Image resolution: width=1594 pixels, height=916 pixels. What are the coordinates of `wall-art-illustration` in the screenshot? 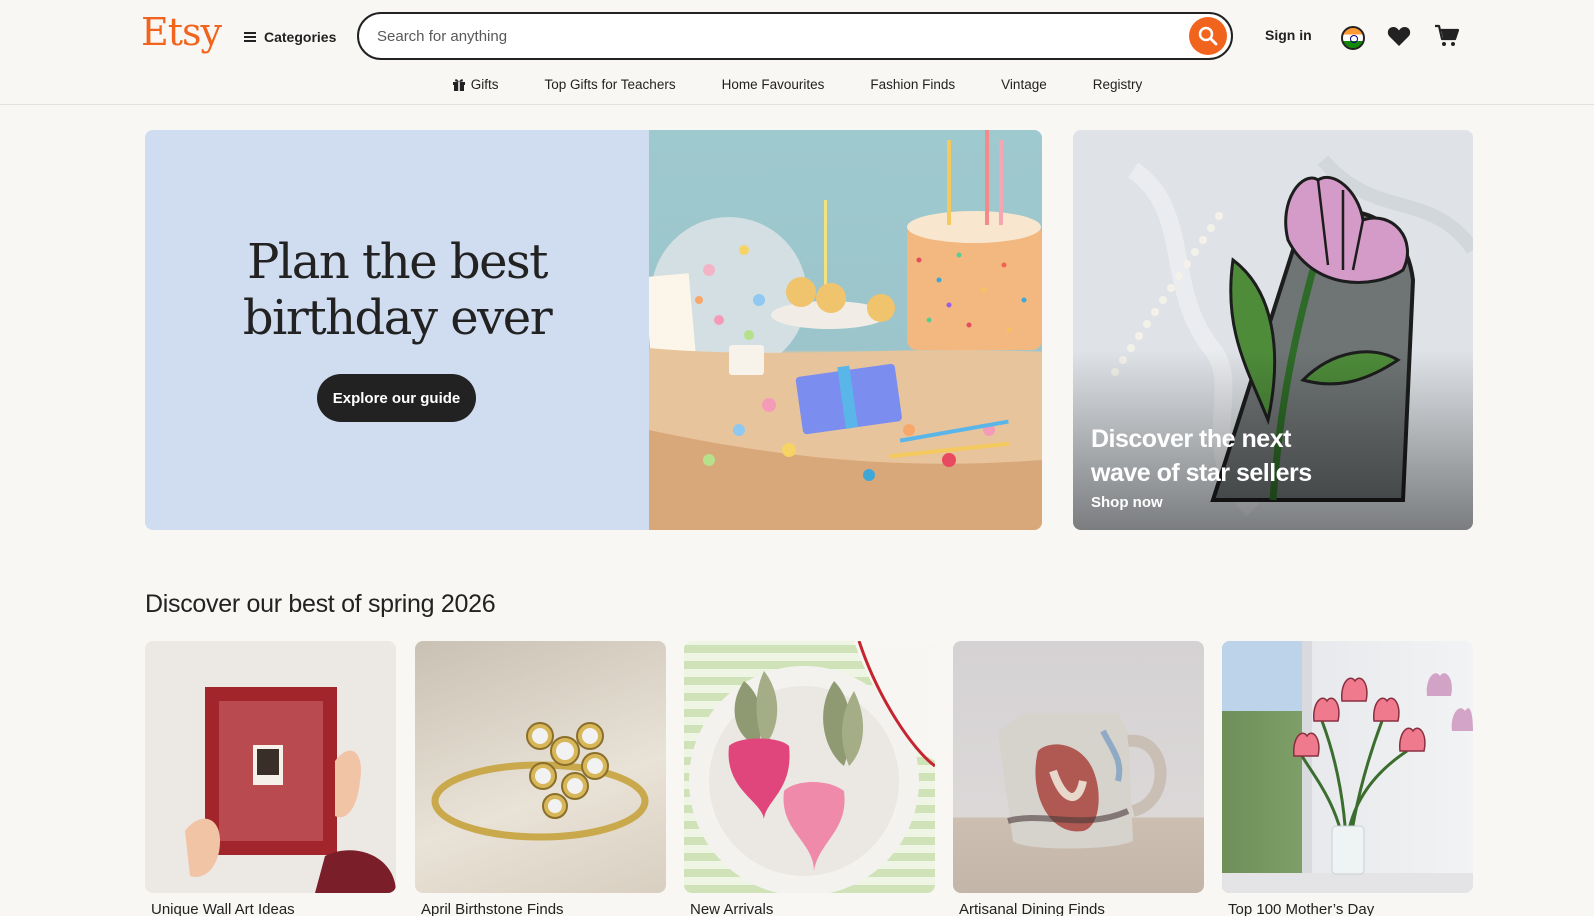 It's located at (290, 790).